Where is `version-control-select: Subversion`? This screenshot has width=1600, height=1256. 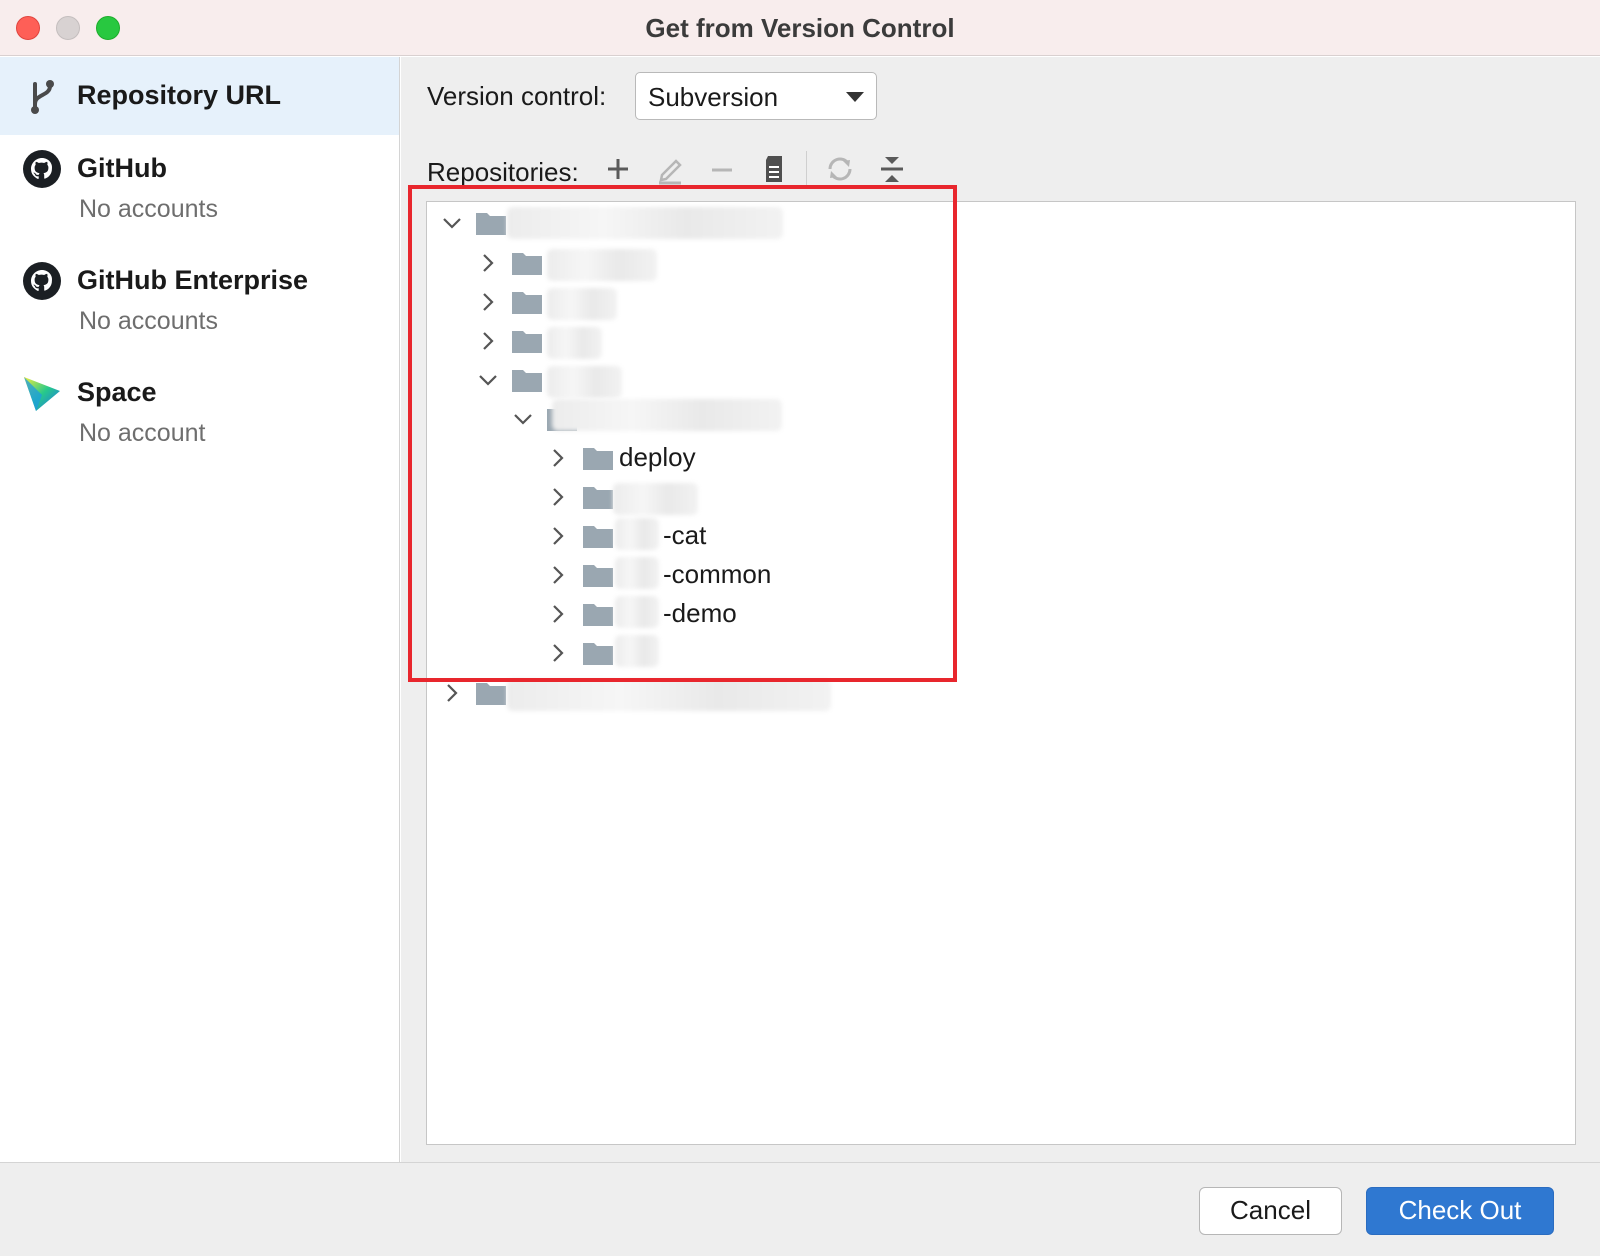 version-control-select: Subversion is located at coordinates (756, 96).